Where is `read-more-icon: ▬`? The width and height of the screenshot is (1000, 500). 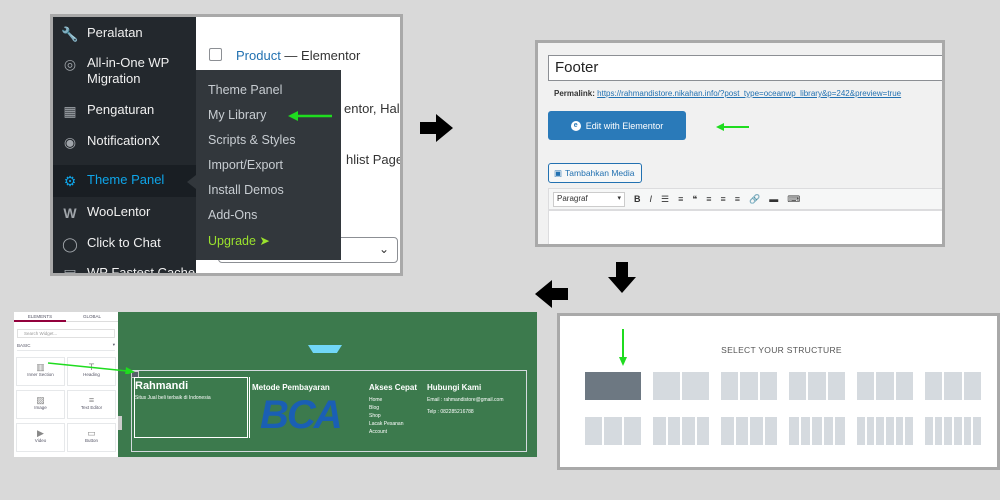
read-more-icon: ▬ is located at coordinates (773, 199).